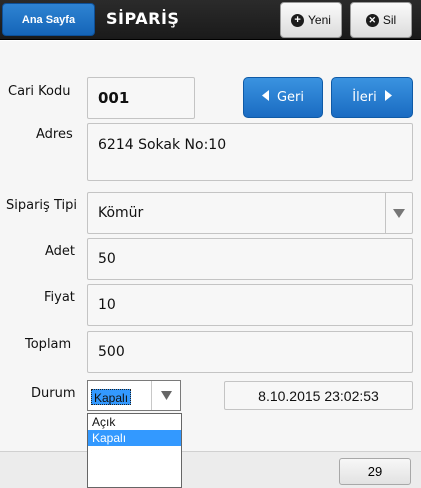 Image resolution: width=421 pixels, height=488 pixels. Describe the element at coordinates (41, 205) in the screenshot. I see `siparis-tipi-label: Sipariş Tipi` at that location.